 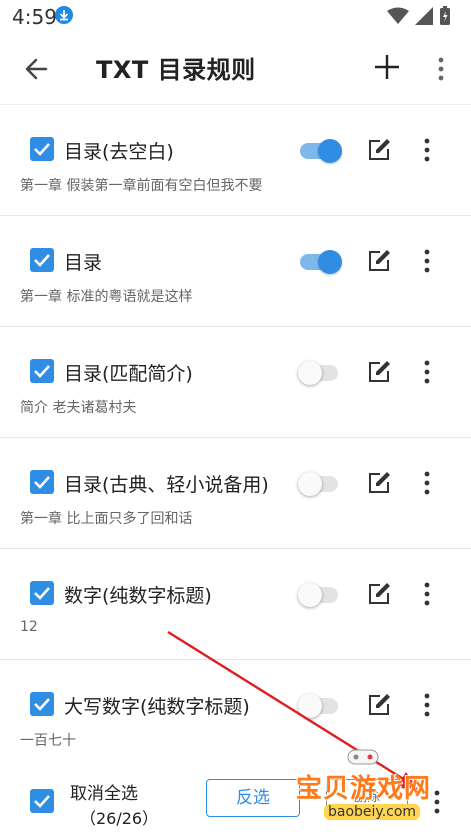 What do you see at coordinates (64, 15) in the screenshot?
I see `download-icon` at bounding box center [64, 15].